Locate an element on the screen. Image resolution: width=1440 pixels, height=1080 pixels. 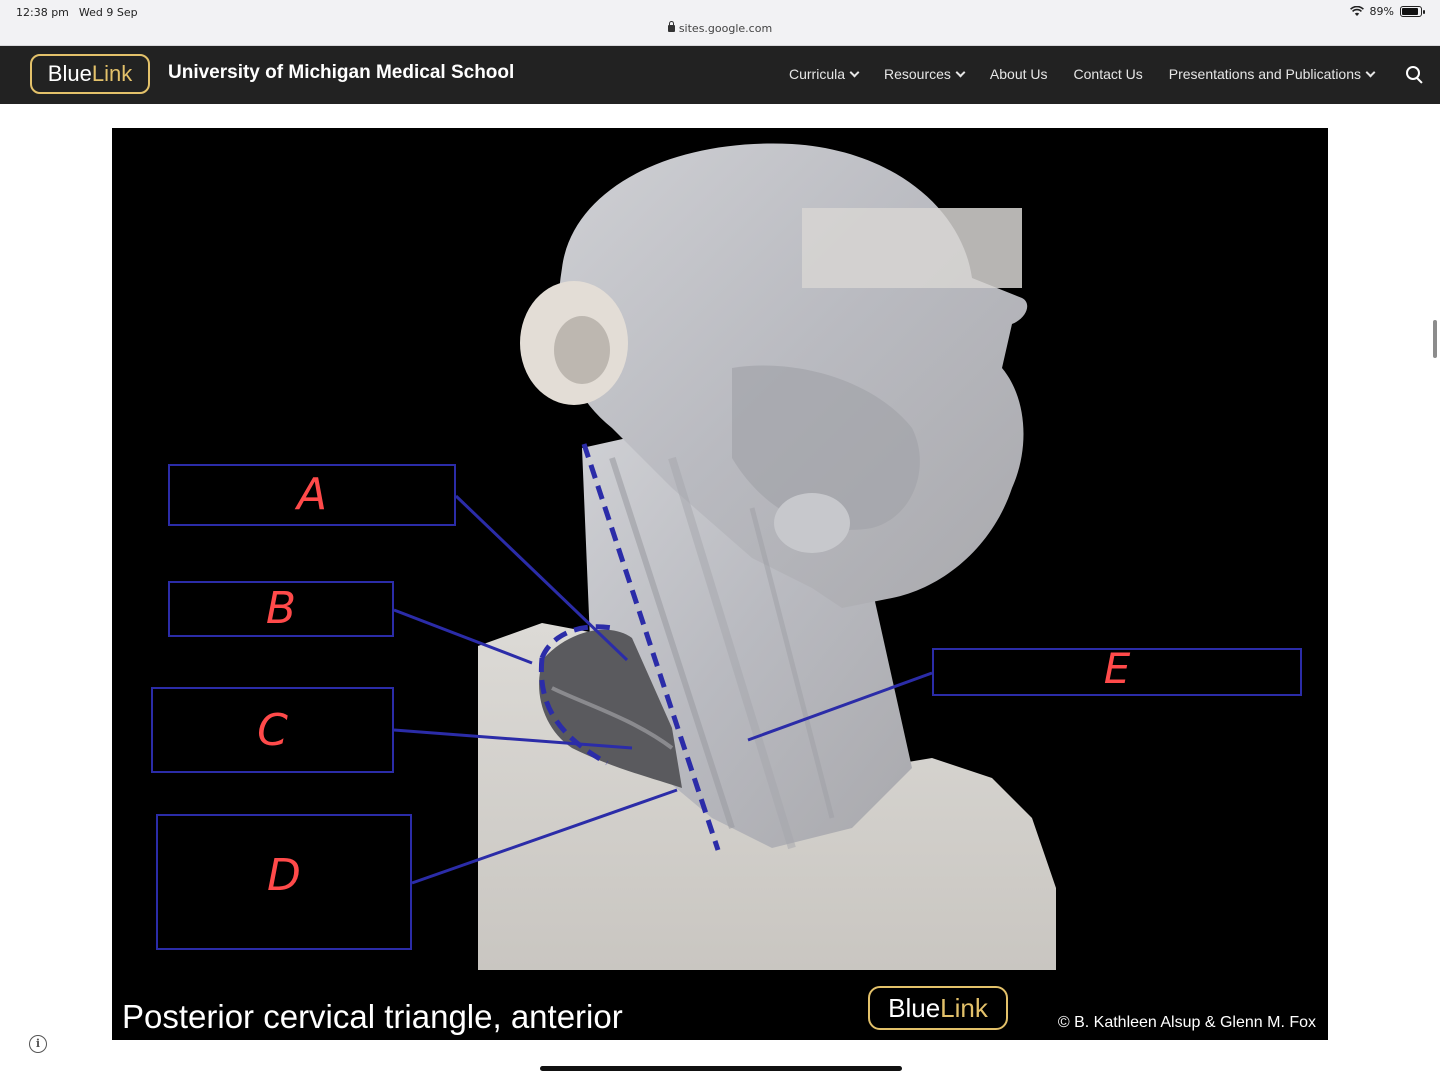
nav-item-contact-us: Contact Us is located at coordinates (1108, 74).